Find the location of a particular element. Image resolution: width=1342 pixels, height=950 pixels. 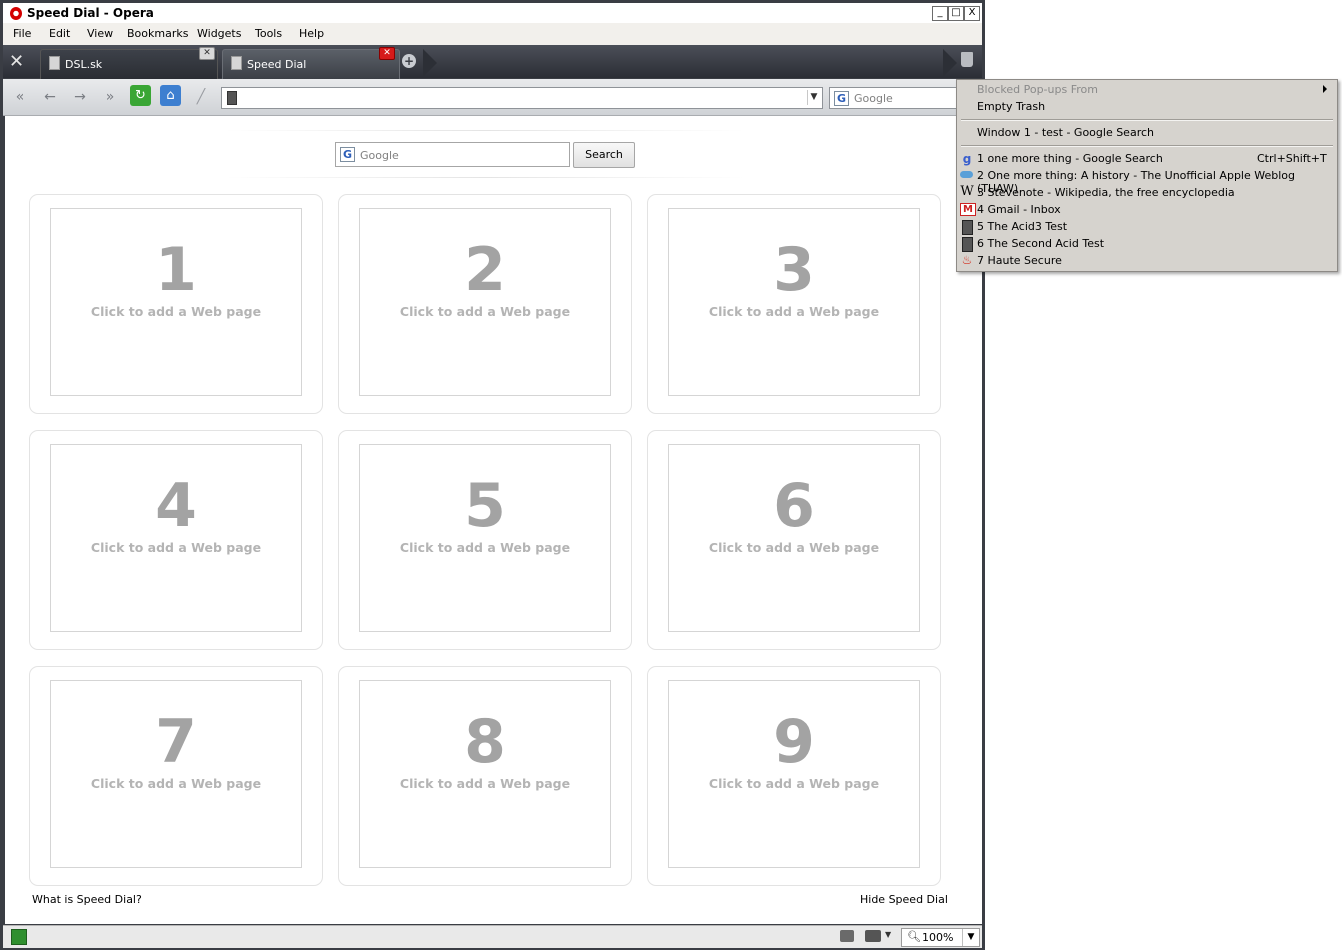

flame-icon: ♨ is located at coordinates (967, 260).